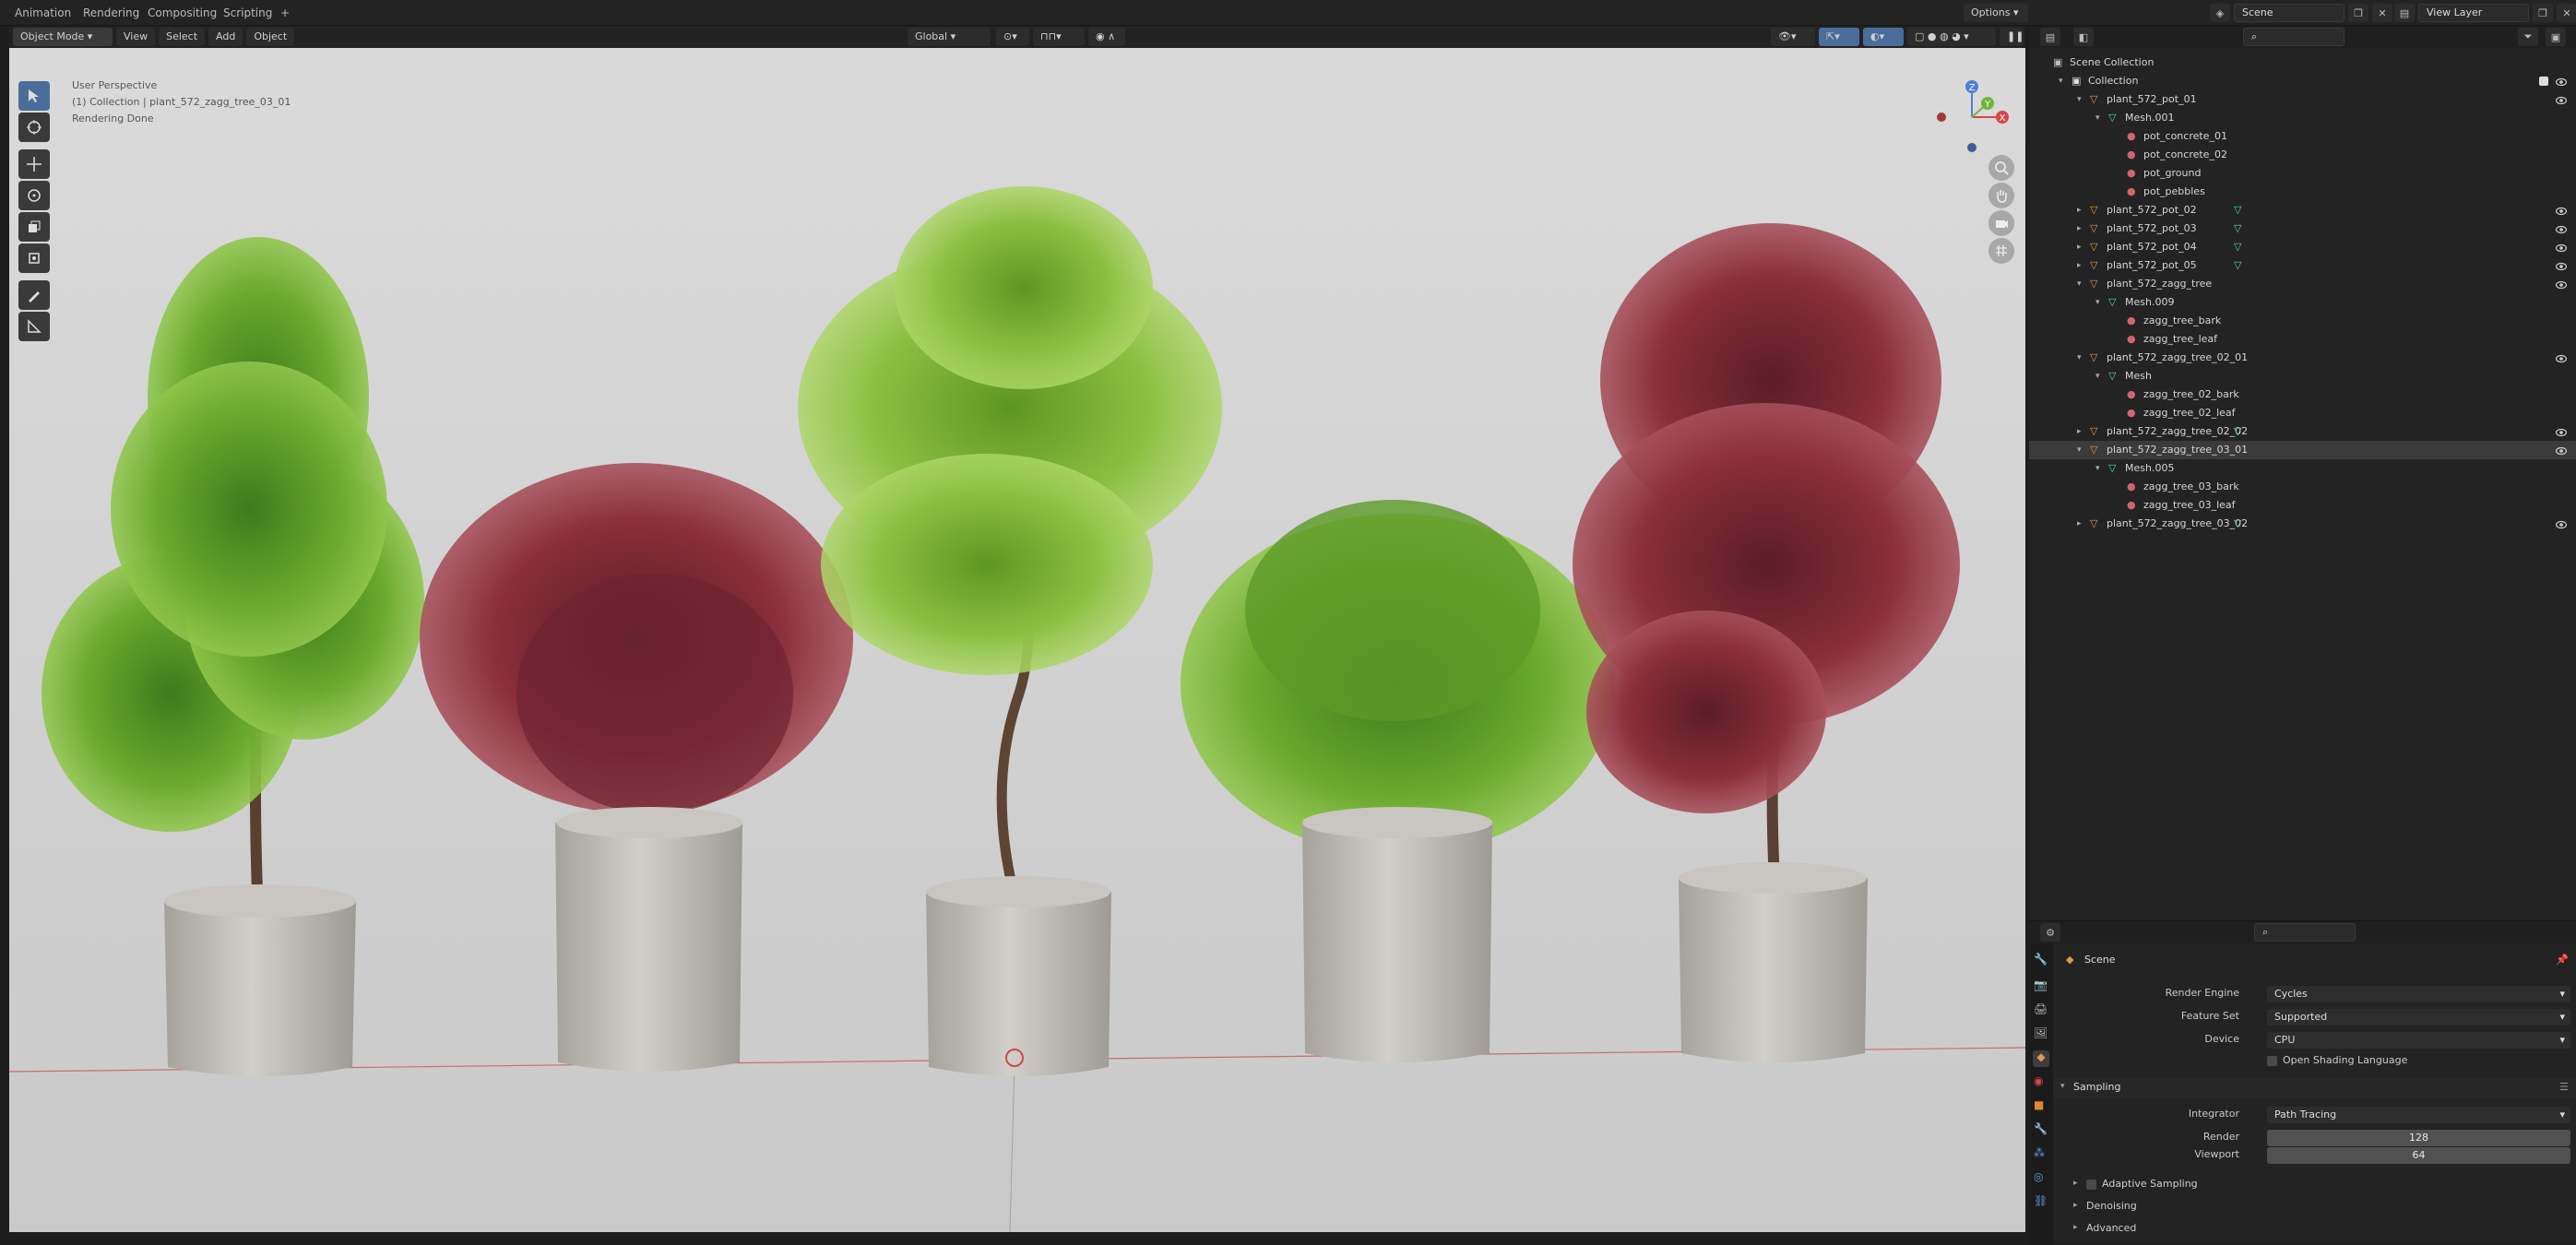 This screenshot has height=1245, width=2576. I want to click on tab-scripting: Scripting, so click(248, 13).